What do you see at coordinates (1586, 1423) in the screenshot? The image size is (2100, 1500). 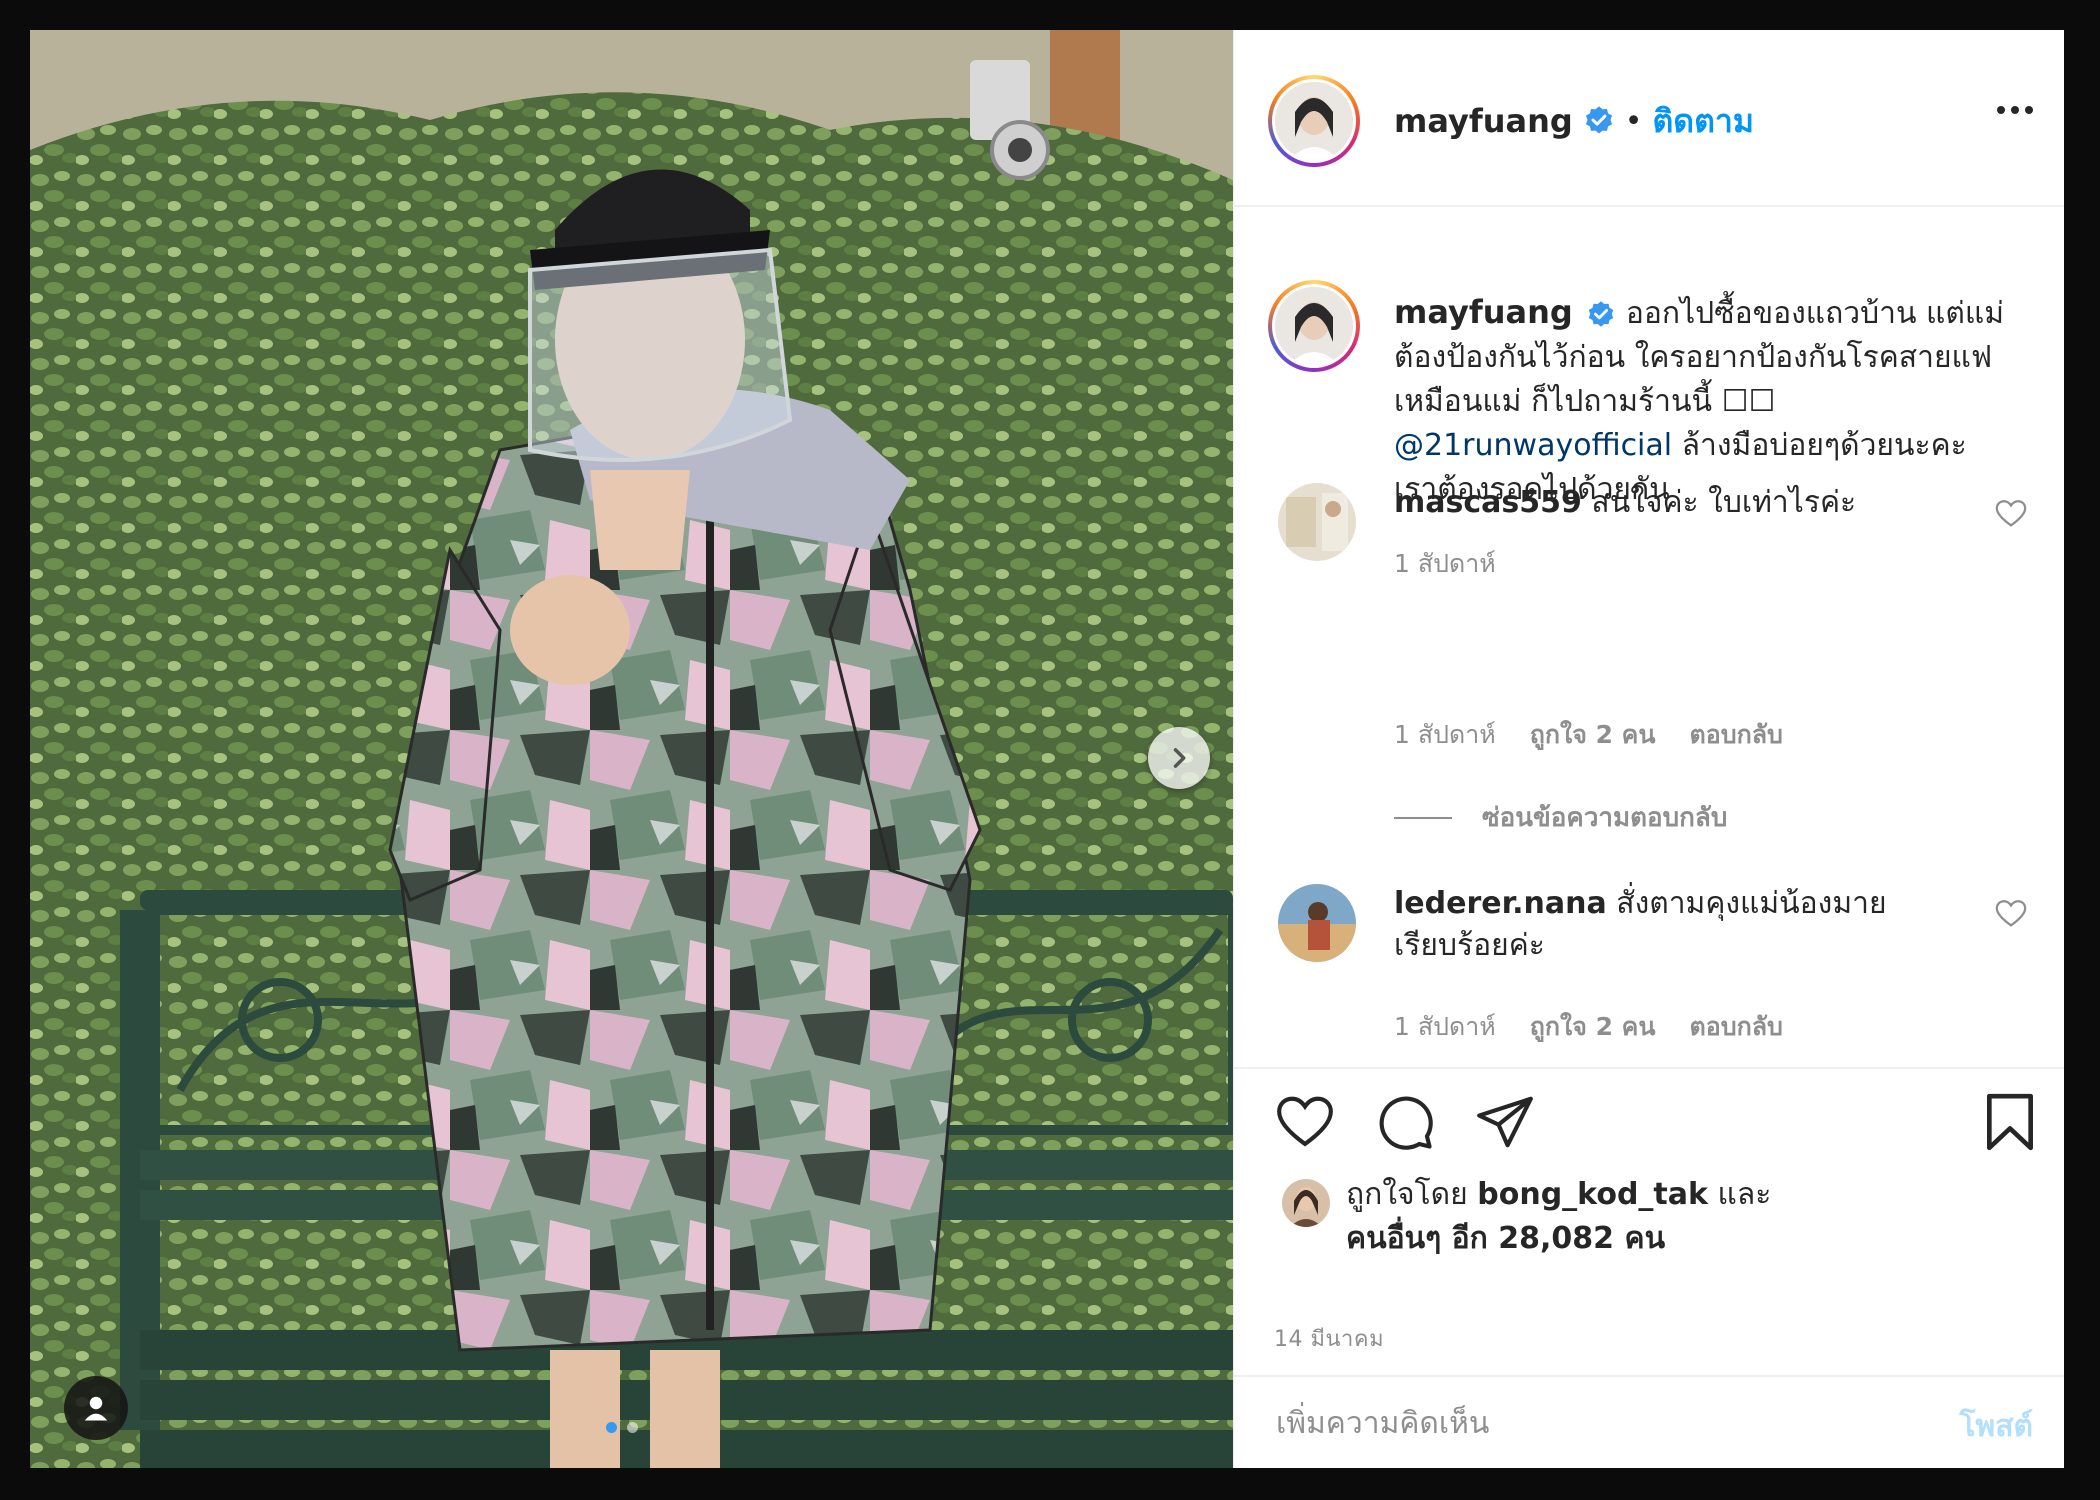 I see `comment-input` at bounding box center [1586, 1423].